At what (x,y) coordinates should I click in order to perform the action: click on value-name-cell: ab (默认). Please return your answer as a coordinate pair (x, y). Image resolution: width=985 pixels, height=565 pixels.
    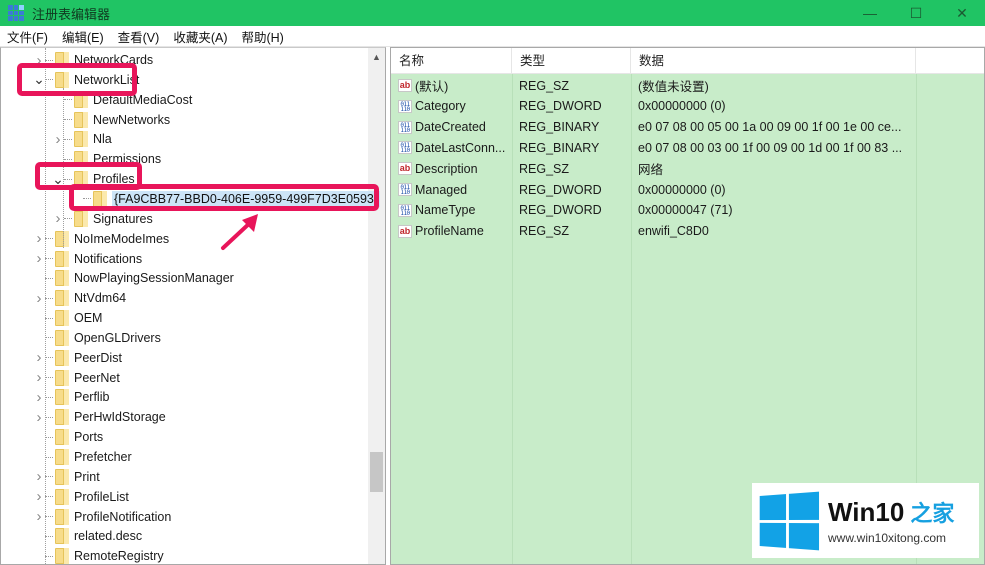
    Looking at the image, I should click on (451, 85).